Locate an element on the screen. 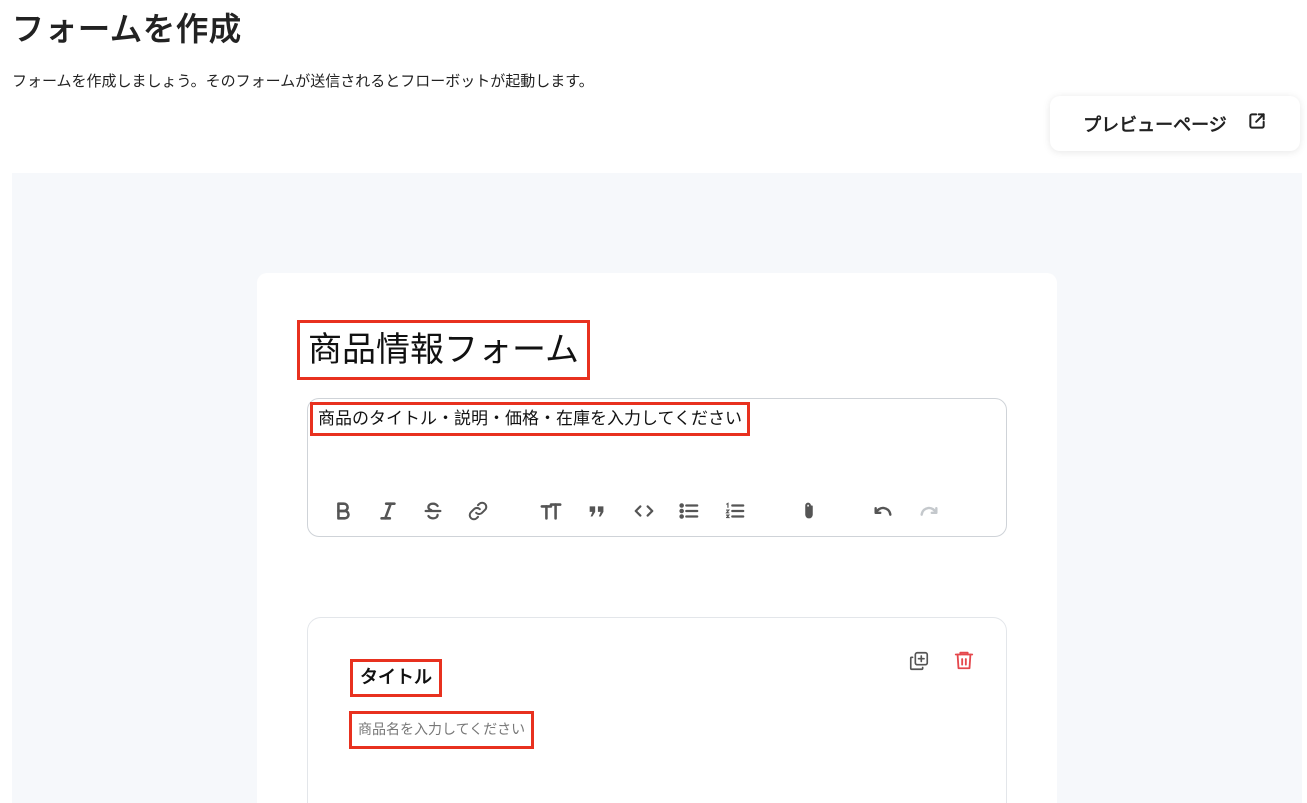 The image size is (1307, 803). redo-icon is located at coordinates (929, 511).